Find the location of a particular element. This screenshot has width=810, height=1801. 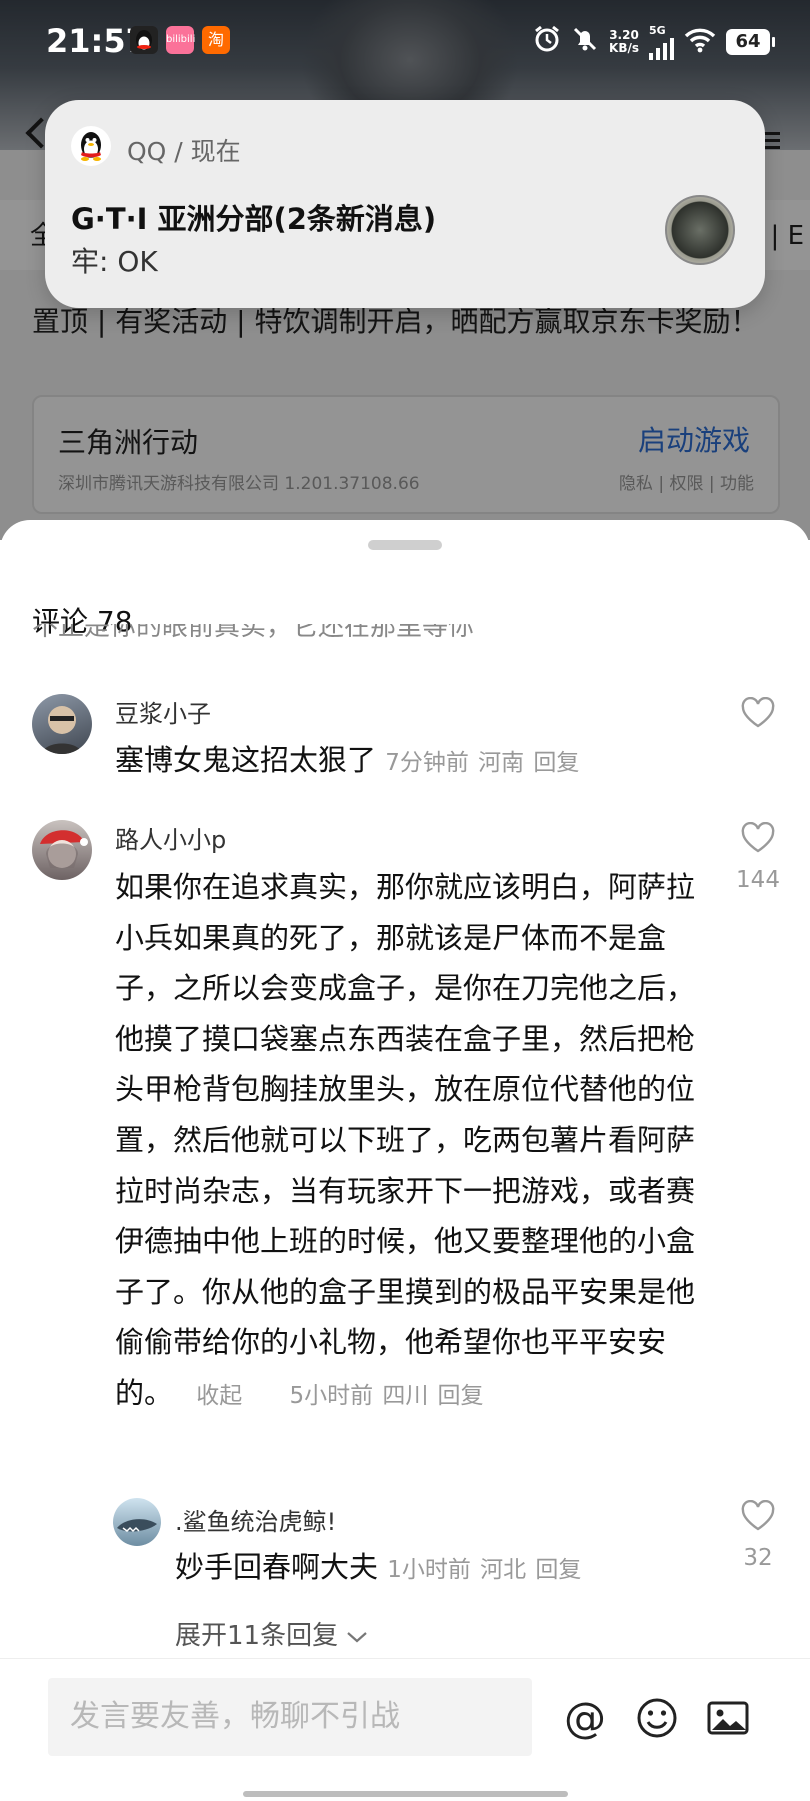

mute-bell-icon is located at coordinates (585, 42).